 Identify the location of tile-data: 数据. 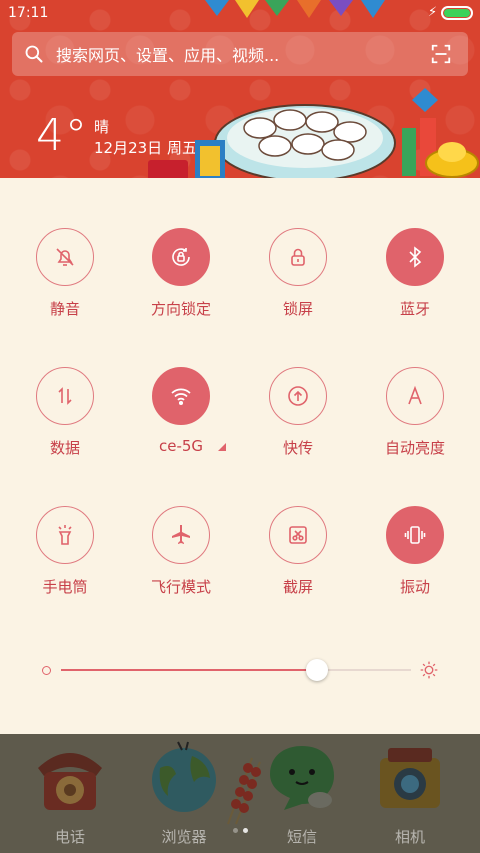
(65, 412).